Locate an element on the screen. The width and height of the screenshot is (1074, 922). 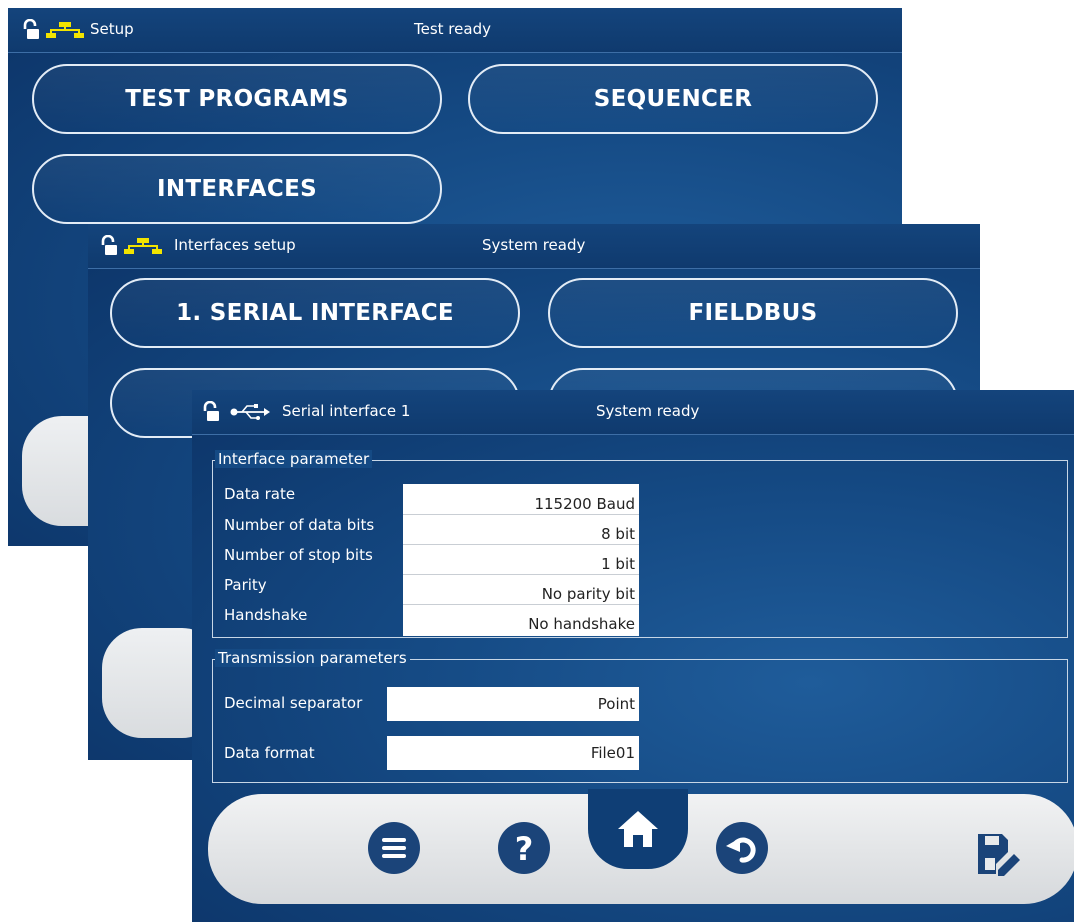
menu-button is located at coordinates (394, 848).